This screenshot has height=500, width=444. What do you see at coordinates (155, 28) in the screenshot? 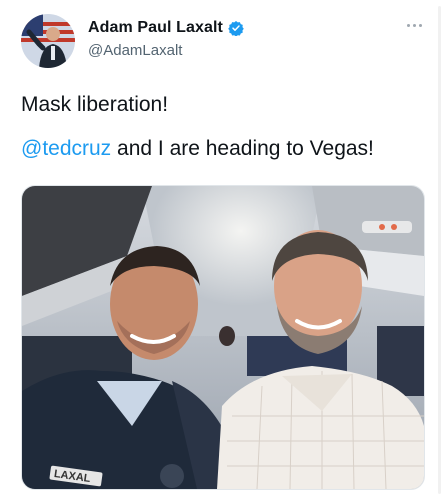
I see `author-display-name: Adam Paul Laxalt` at bounding box center [155, 28].